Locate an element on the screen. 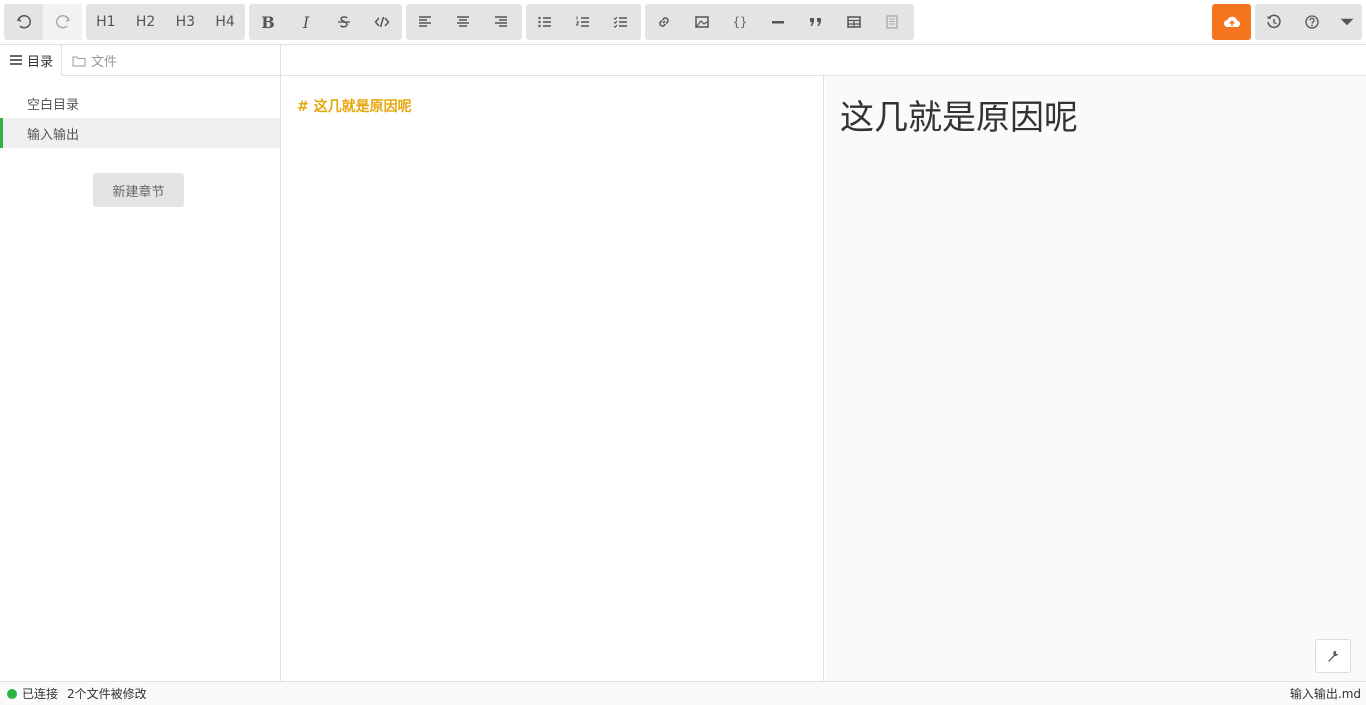 Image resolution: width=1366 pixels, height=705 pixels. strikethrough-icon is located at coordinates (344, 22).